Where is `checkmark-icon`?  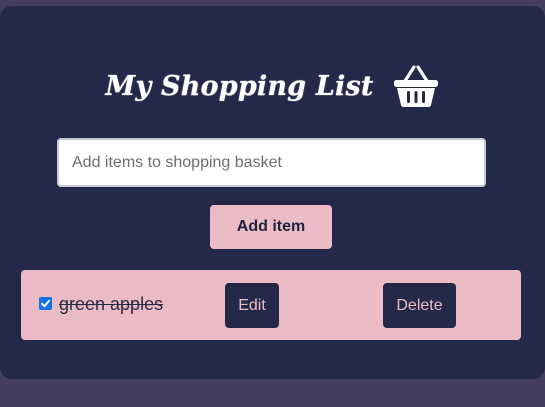
checkmark-icon is located at coordinates (46, 303).